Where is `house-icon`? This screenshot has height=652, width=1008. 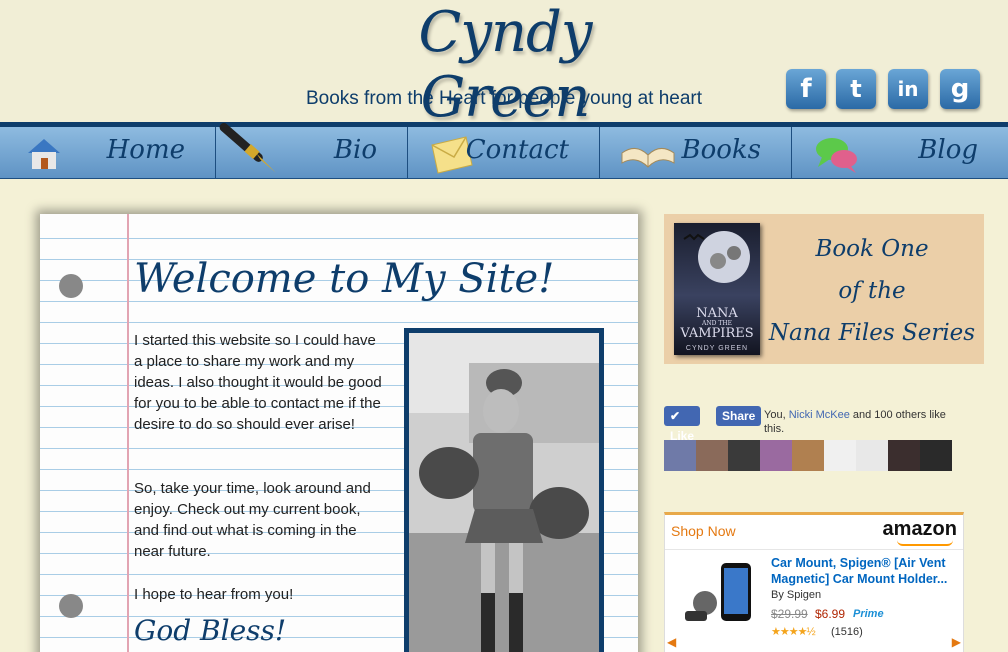
house-icon is located at coordinates (44, 154).